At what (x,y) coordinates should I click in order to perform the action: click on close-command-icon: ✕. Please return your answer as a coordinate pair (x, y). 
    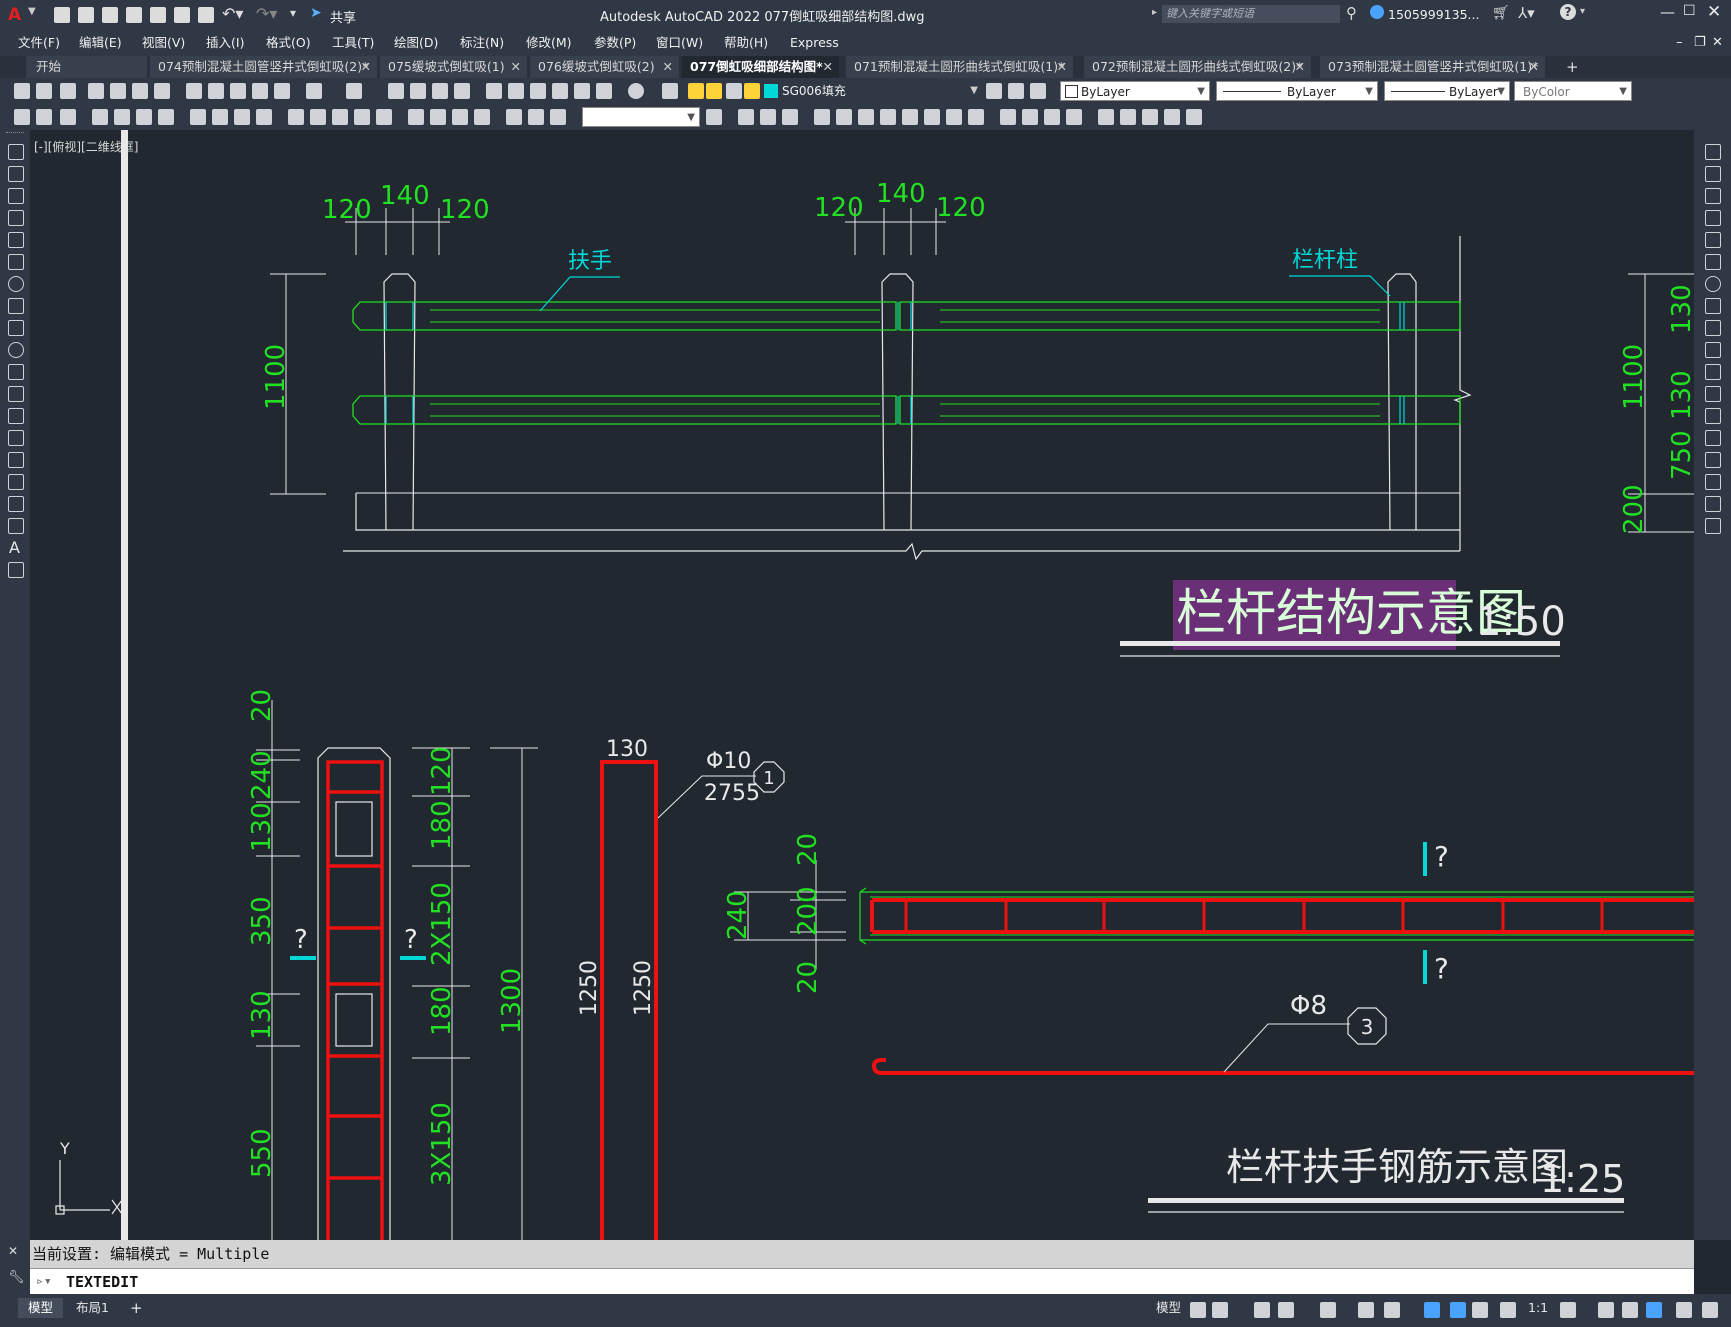
    Looking at the image, I should click on (13, 1251).